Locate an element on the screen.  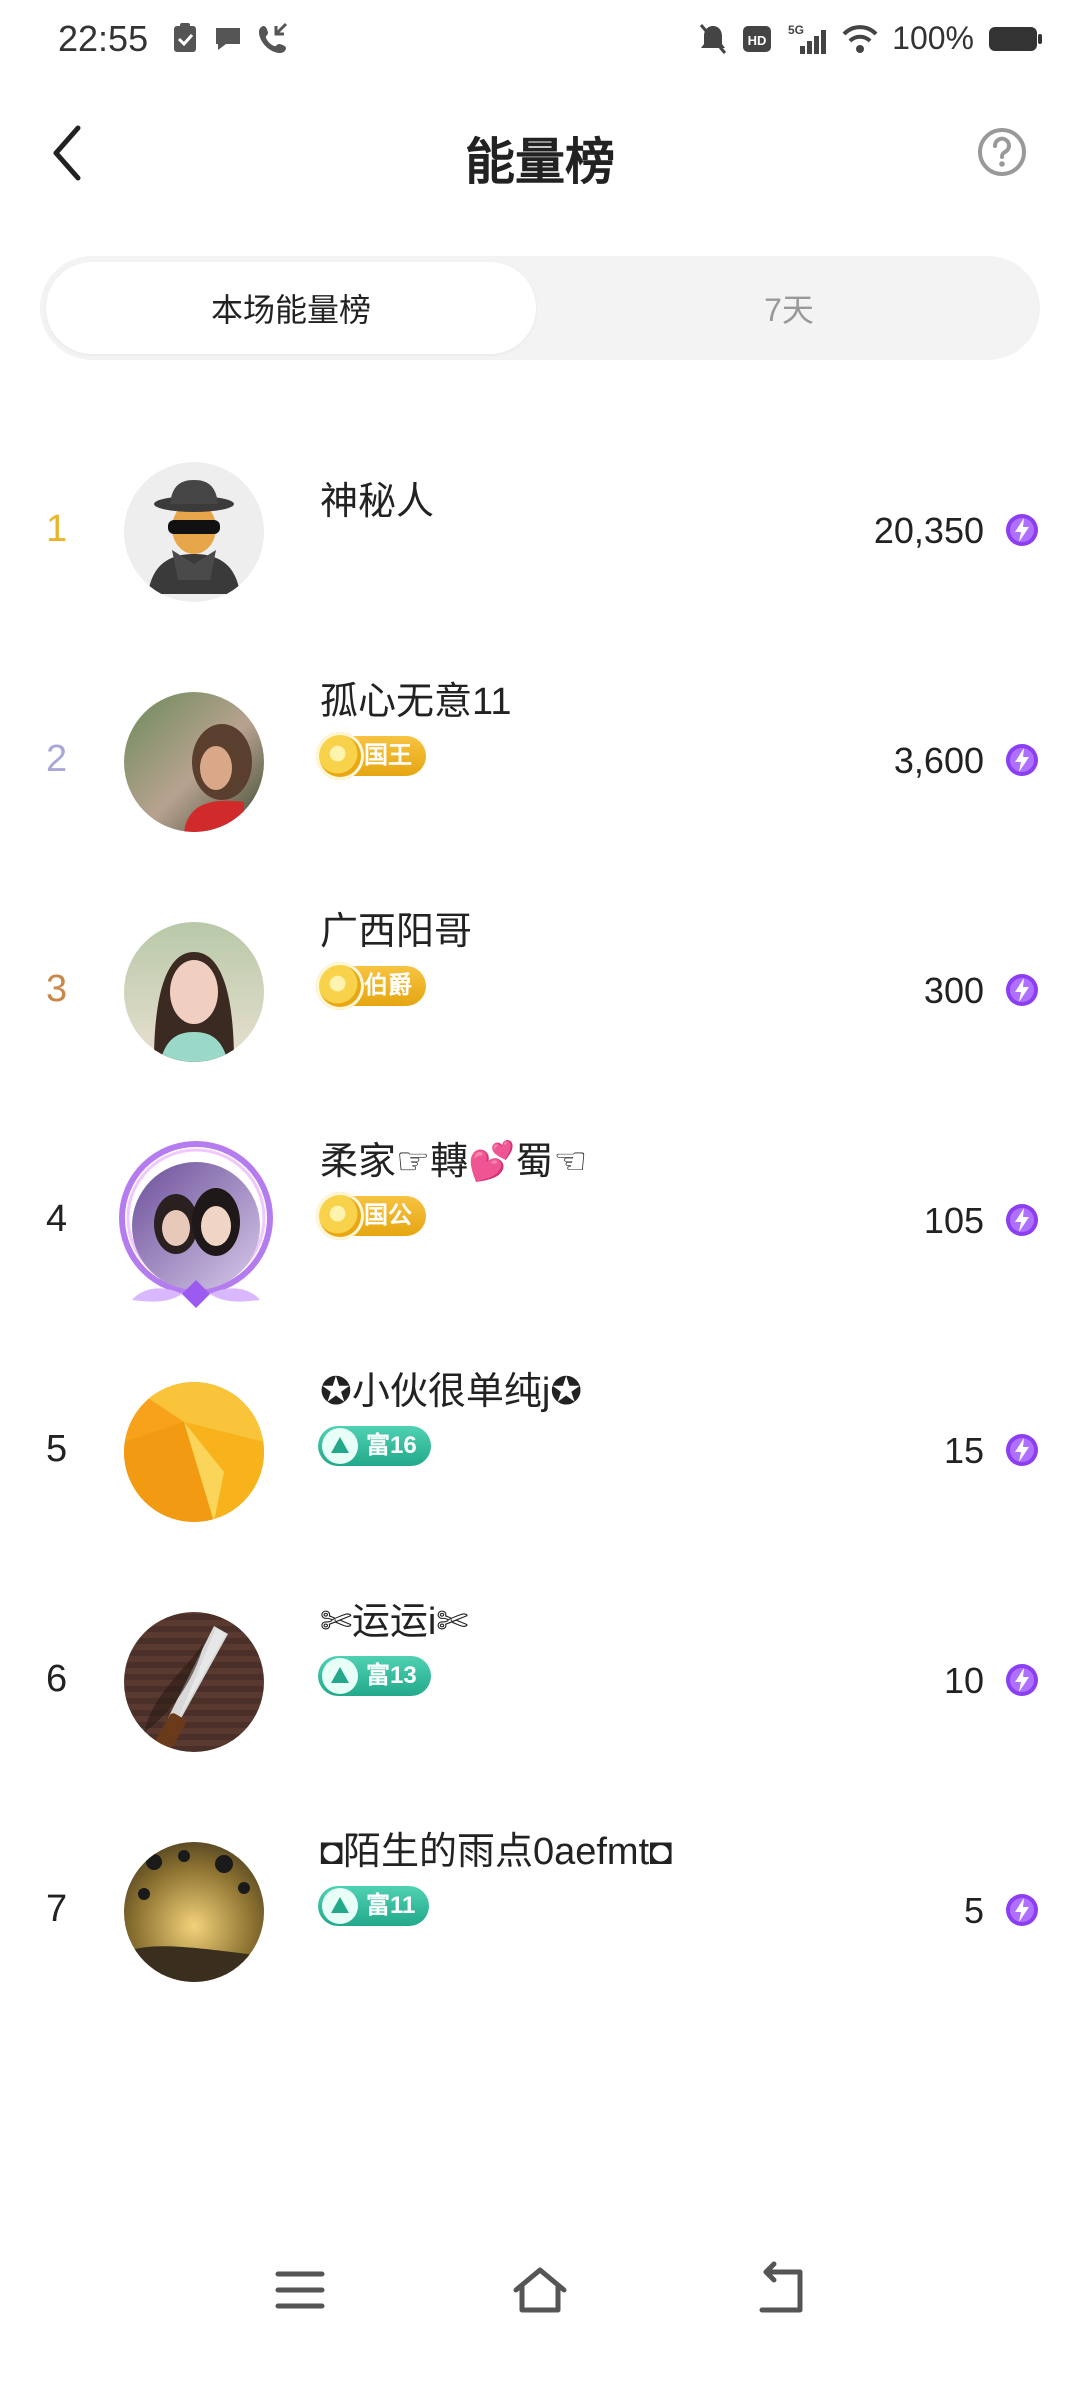
notification-icons is located at coordinates (231, 38).